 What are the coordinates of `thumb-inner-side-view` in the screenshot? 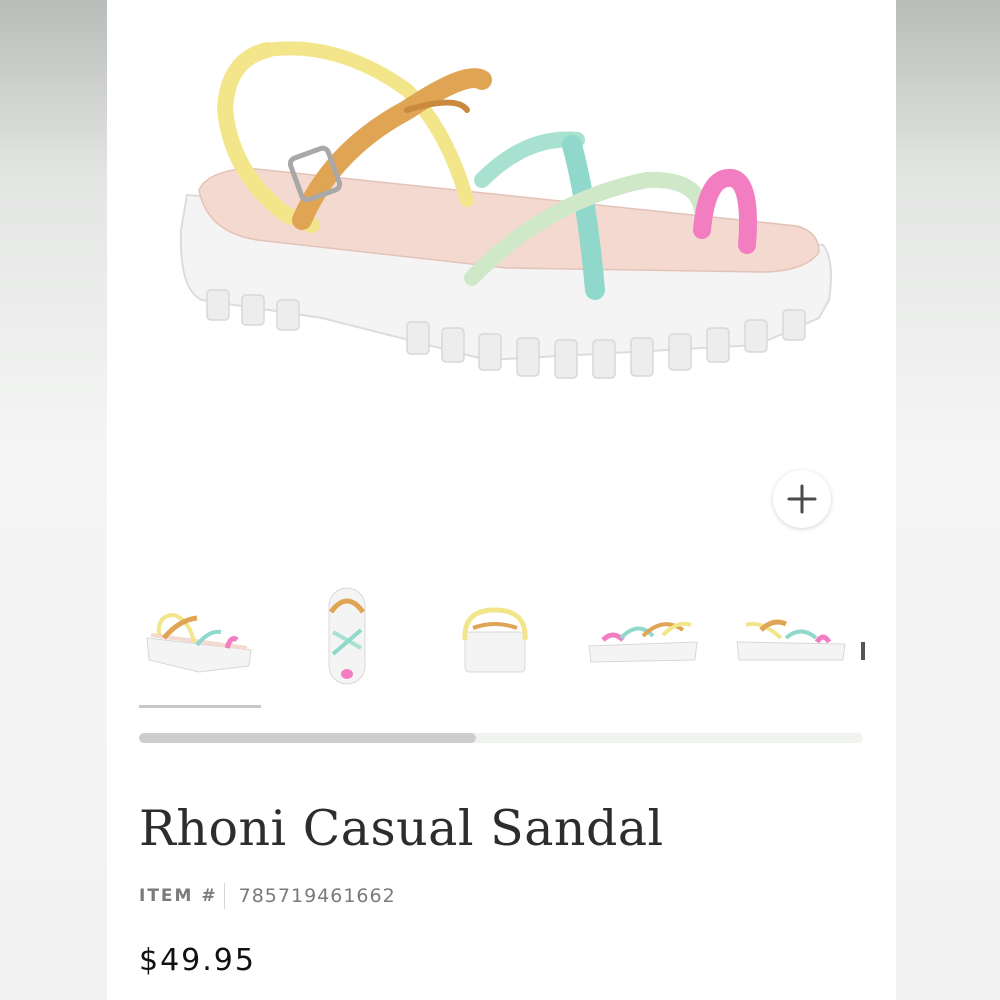 It's located at (643, 635).